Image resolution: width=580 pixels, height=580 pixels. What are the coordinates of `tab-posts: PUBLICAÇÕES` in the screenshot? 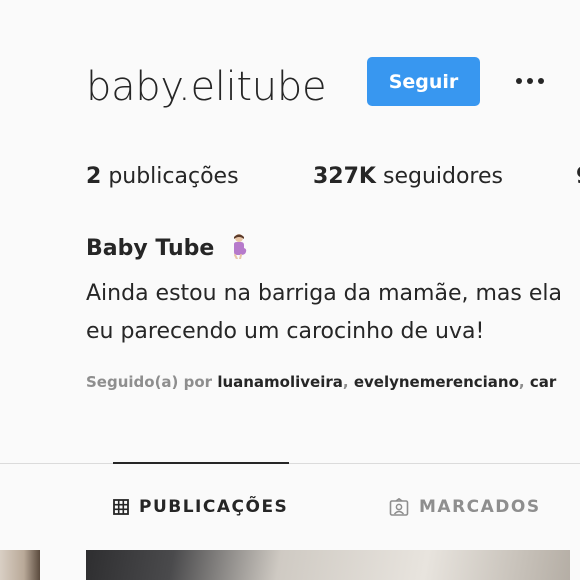 It's located at (200, 507).